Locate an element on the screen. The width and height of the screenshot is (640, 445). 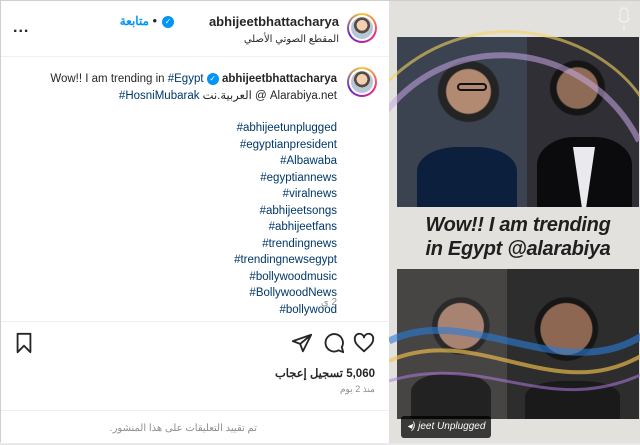
hashtag-link: #trendingnews is located at coordinates (299, 244).